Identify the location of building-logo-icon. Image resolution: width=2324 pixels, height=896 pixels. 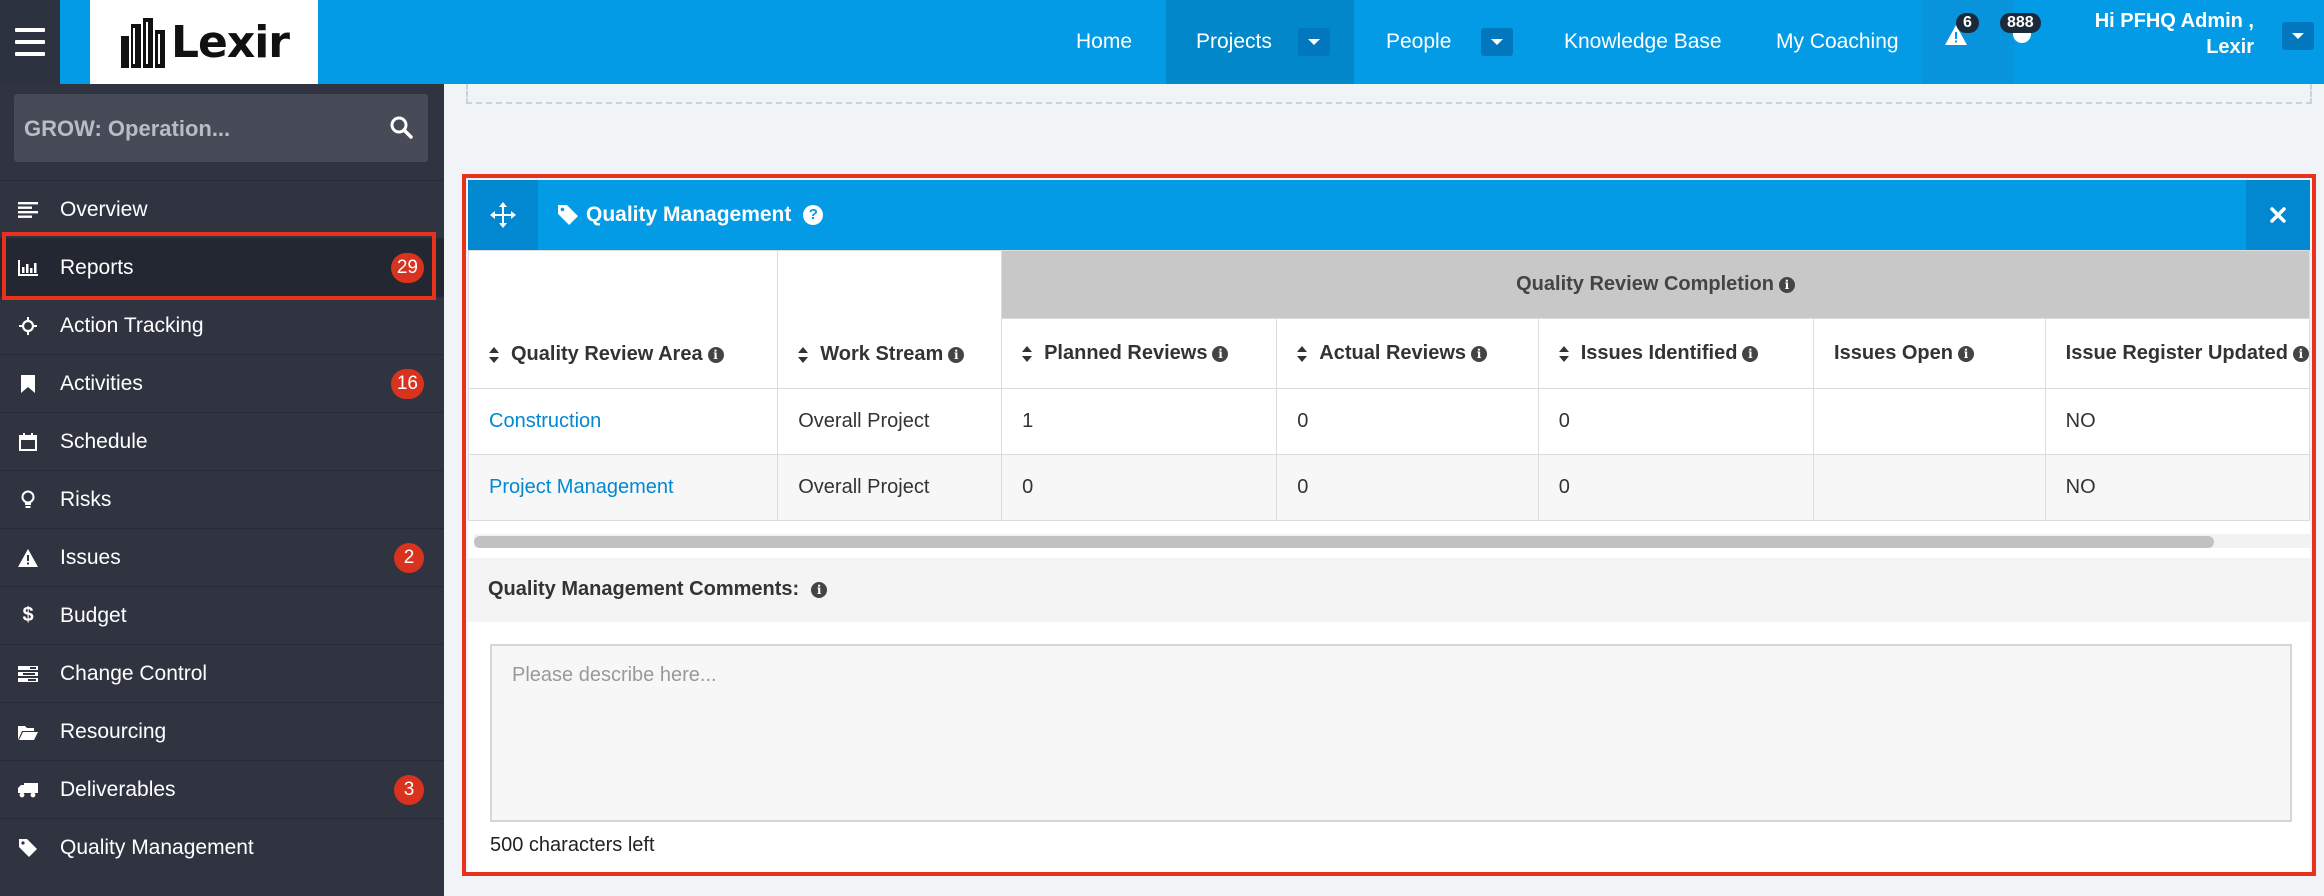
(142, 43).